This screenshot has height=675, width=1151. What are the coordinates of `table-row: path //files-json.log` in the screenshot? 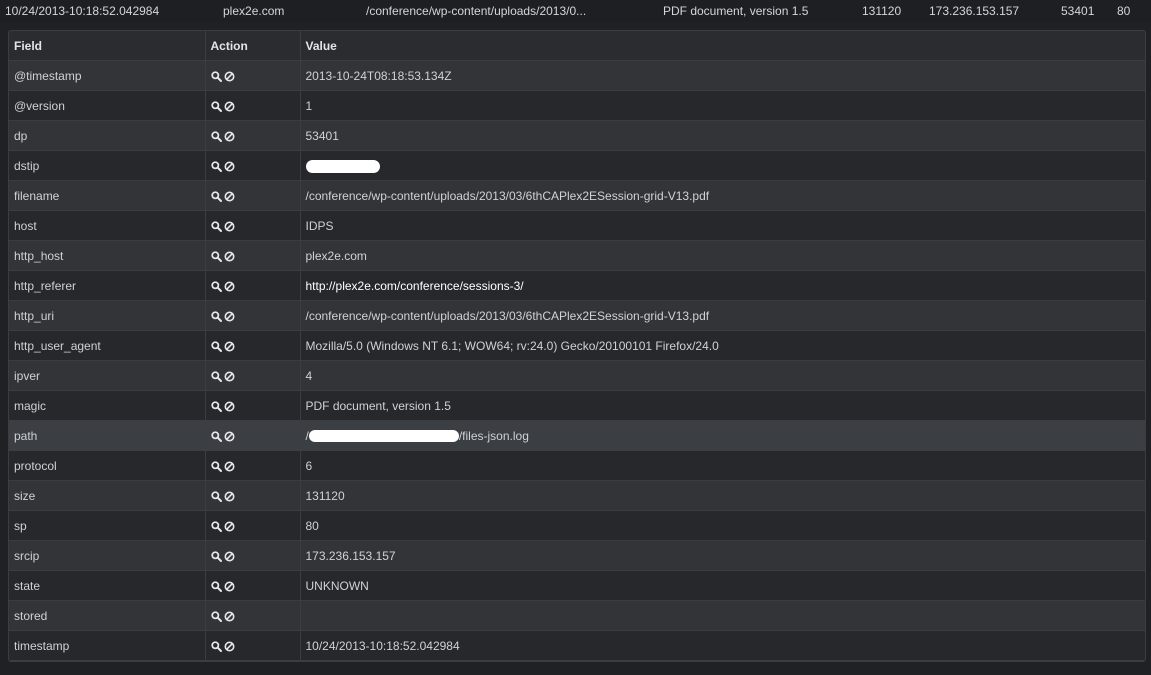 It's located at (577, 435).